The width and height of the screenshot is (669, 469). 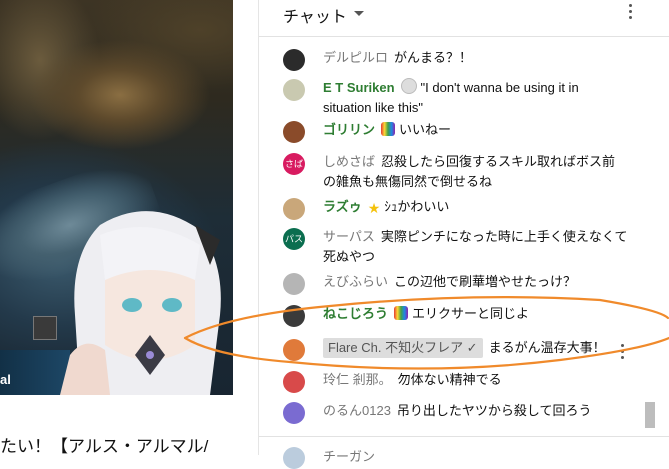 I want to click on chat-message-body: 玲仁 剎那。 勿体ない精神でる, so click(x=475, y=380).